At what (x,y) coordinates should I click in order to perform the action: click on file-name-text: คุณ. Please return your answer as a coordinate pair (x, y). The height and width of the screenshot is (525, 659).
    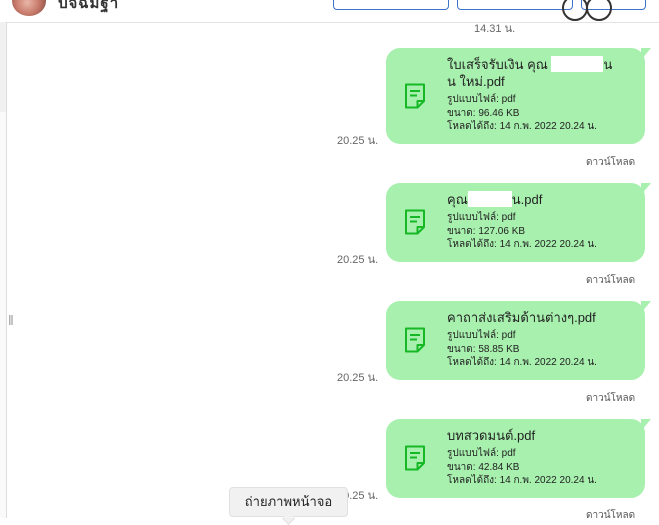
    Looking at the image, I should click on (457, 199).